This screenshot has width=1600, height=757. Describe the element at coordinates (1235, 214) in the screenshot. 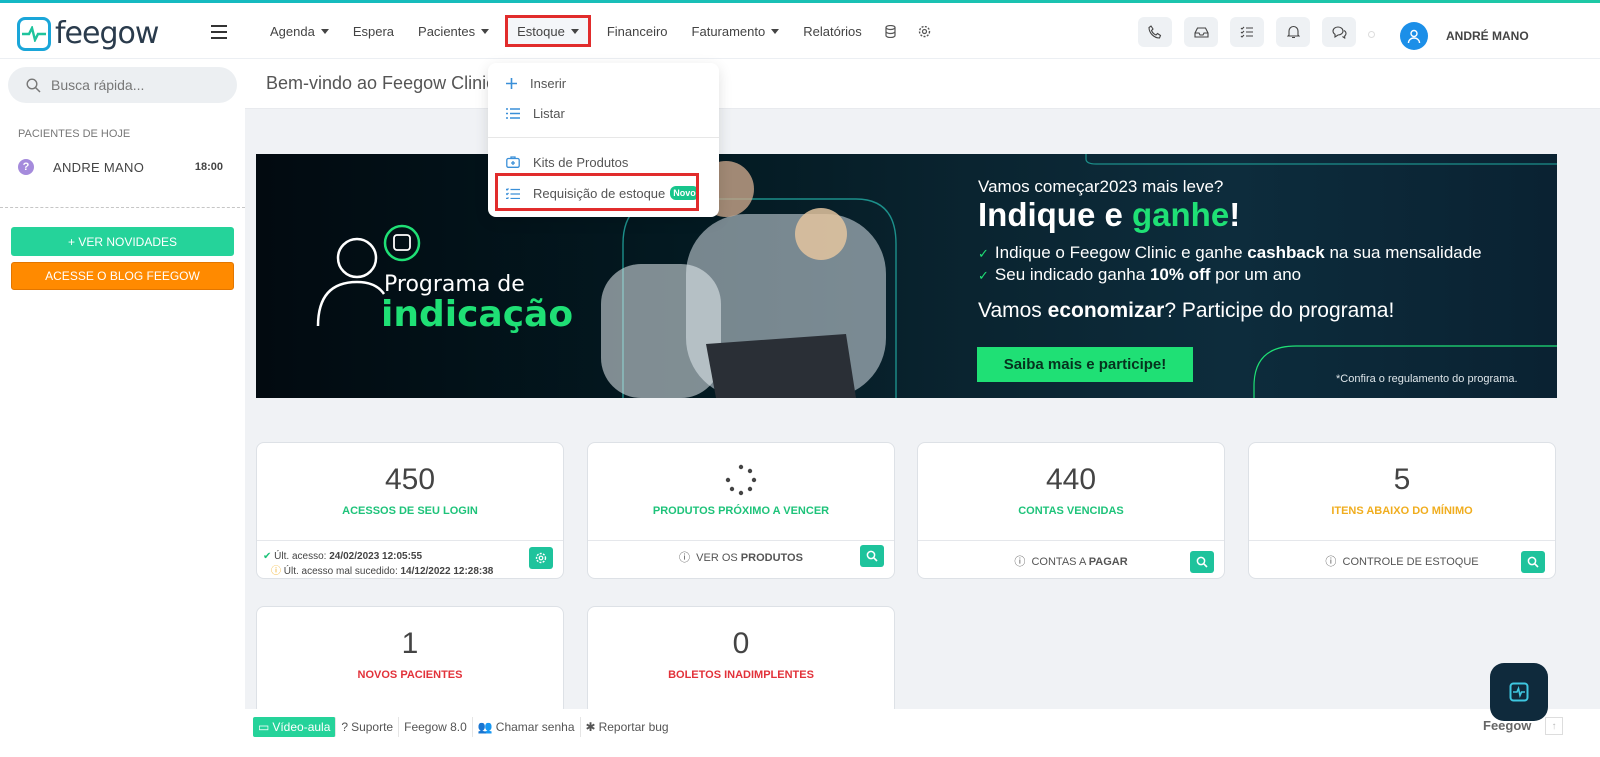

I see `headline-part: !` at that location.